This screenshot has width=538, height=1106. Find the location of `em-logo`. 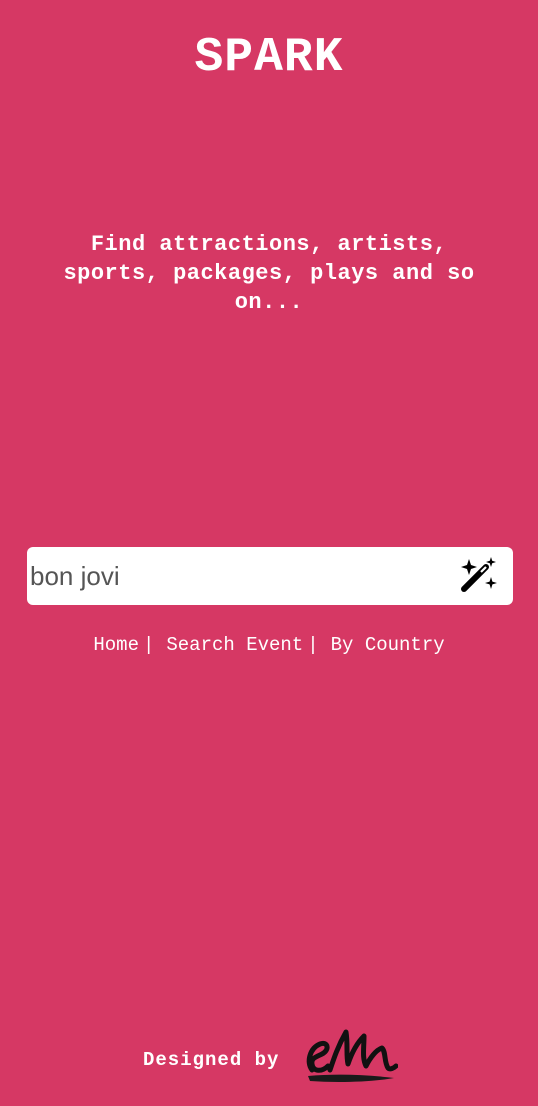

em-logo is located at coordinates (352, 1055).